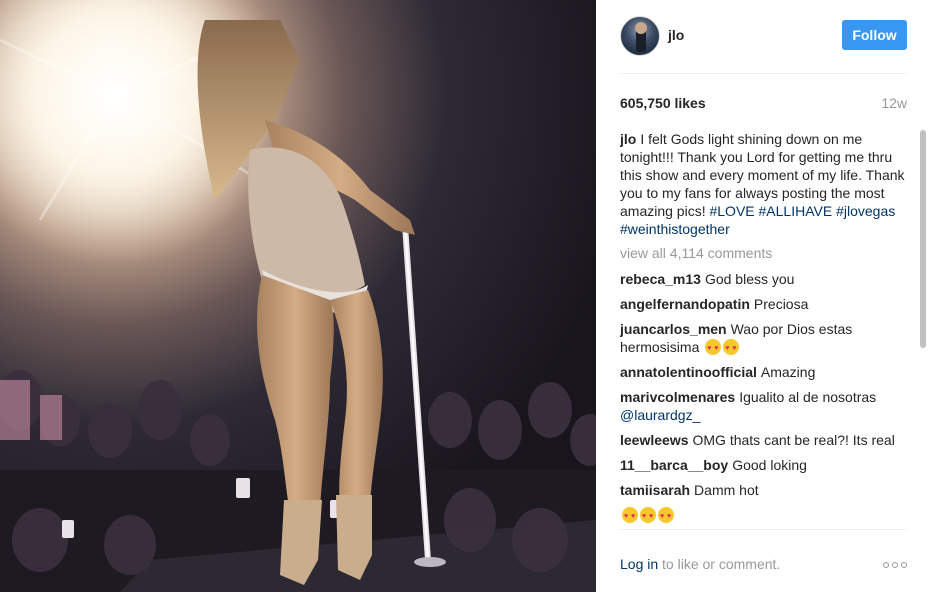 Image resolution: width=929 pixels, height=592 pixels. I want to click on caption-username: jlo, so click(628, 139).